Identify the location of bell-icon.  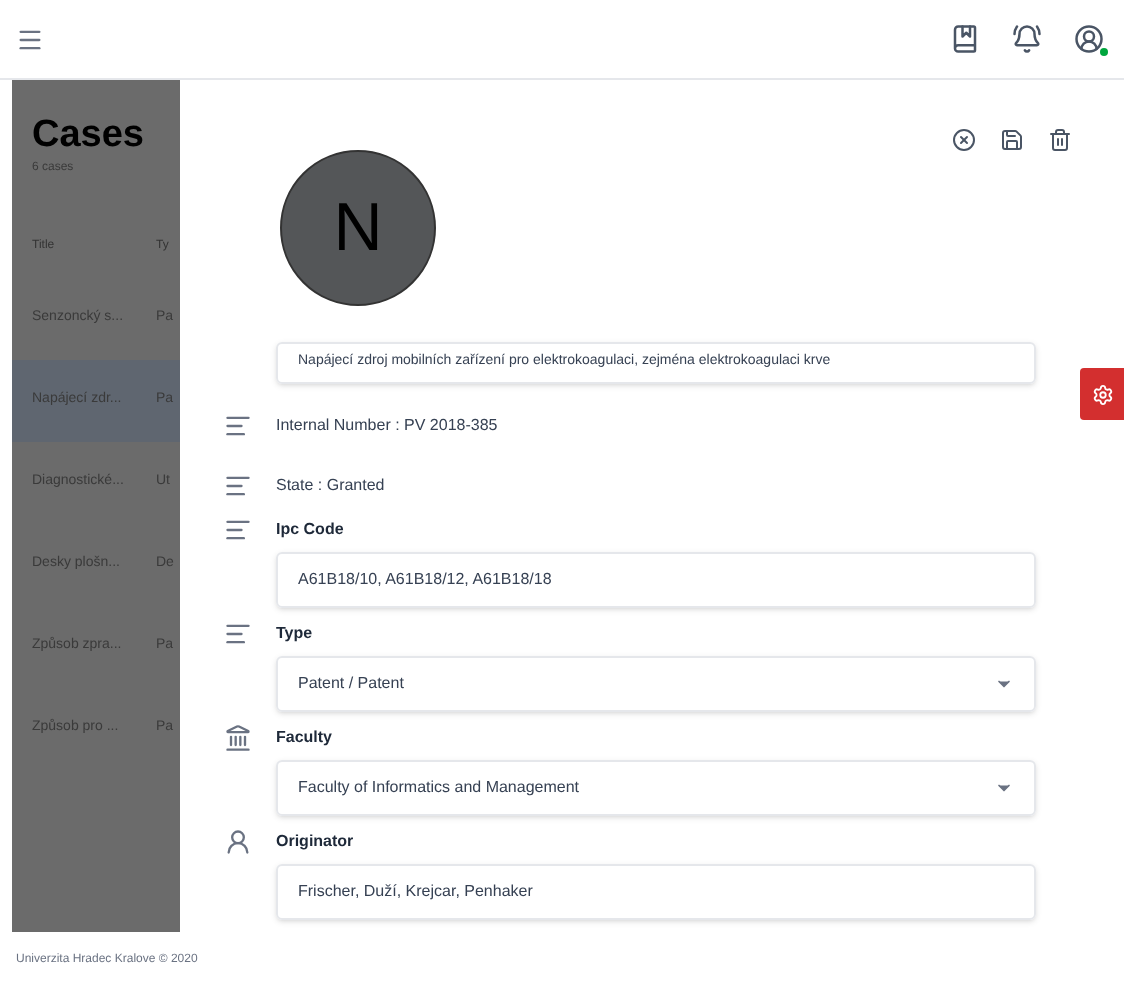
(1027, 39).